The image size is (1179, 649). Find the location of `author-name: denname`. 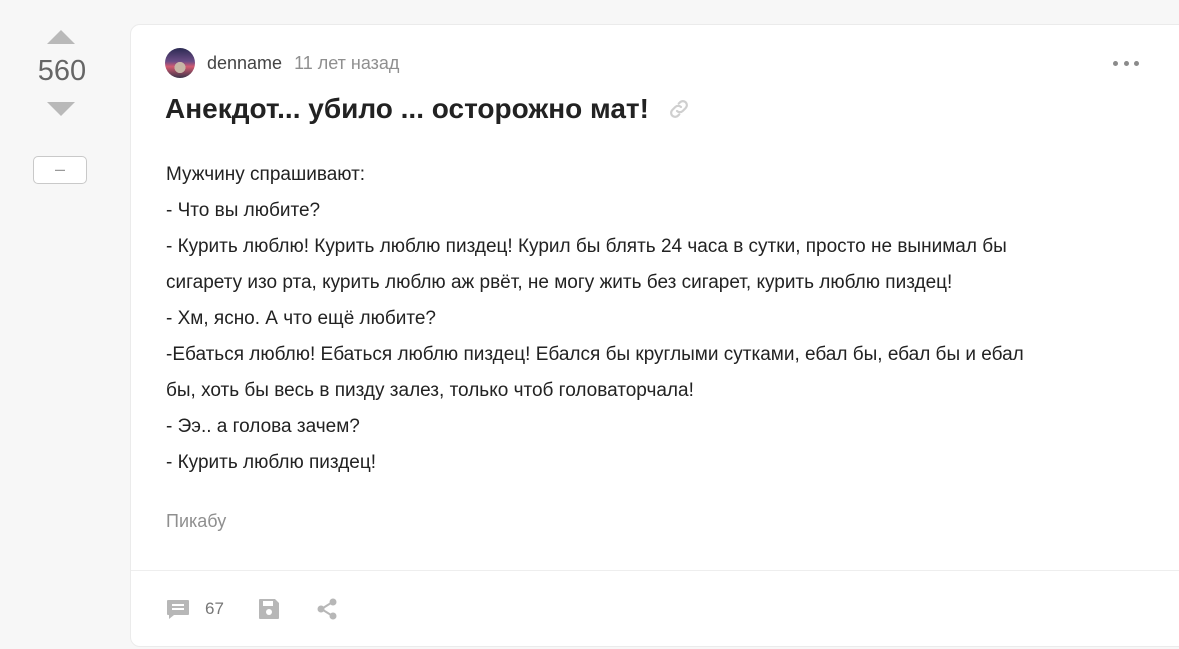

author-name: denname is located at coordinates (244, 63).